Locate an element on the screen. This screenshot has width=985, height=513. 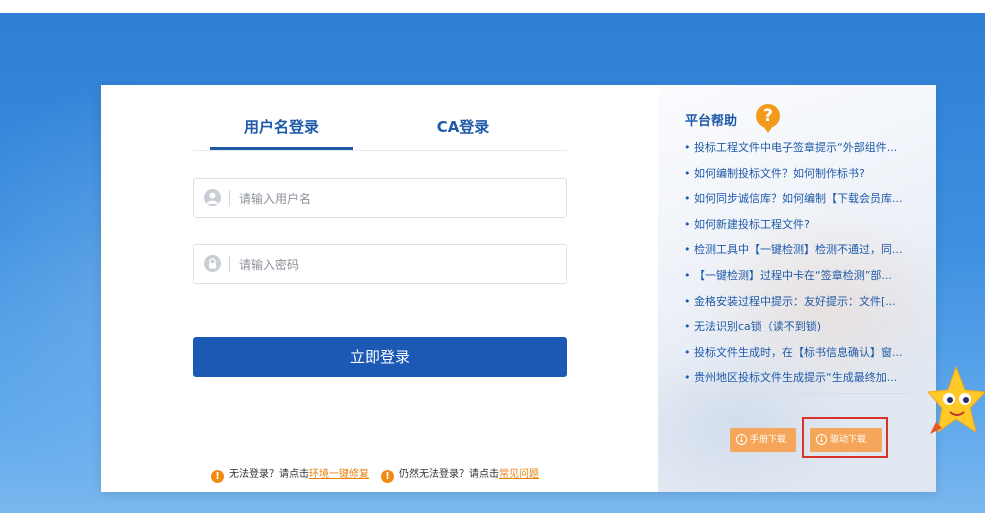
password-input is located at coordinates (396, 265).